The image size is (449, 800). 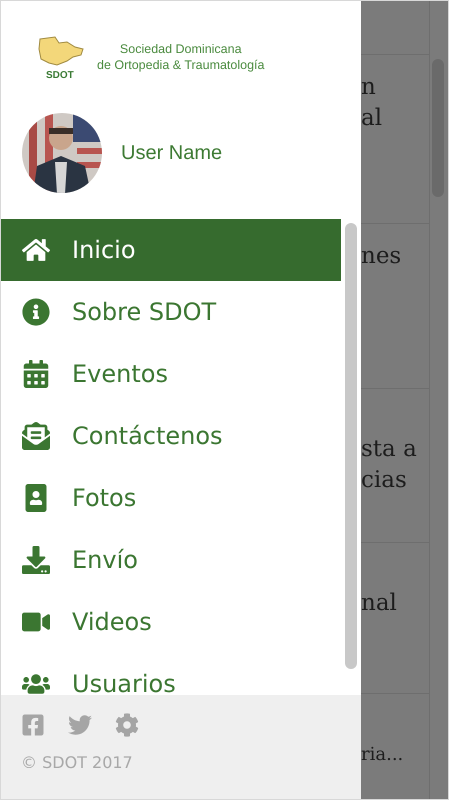 I want to click on article-title: nal, so click(x=379, y=603).